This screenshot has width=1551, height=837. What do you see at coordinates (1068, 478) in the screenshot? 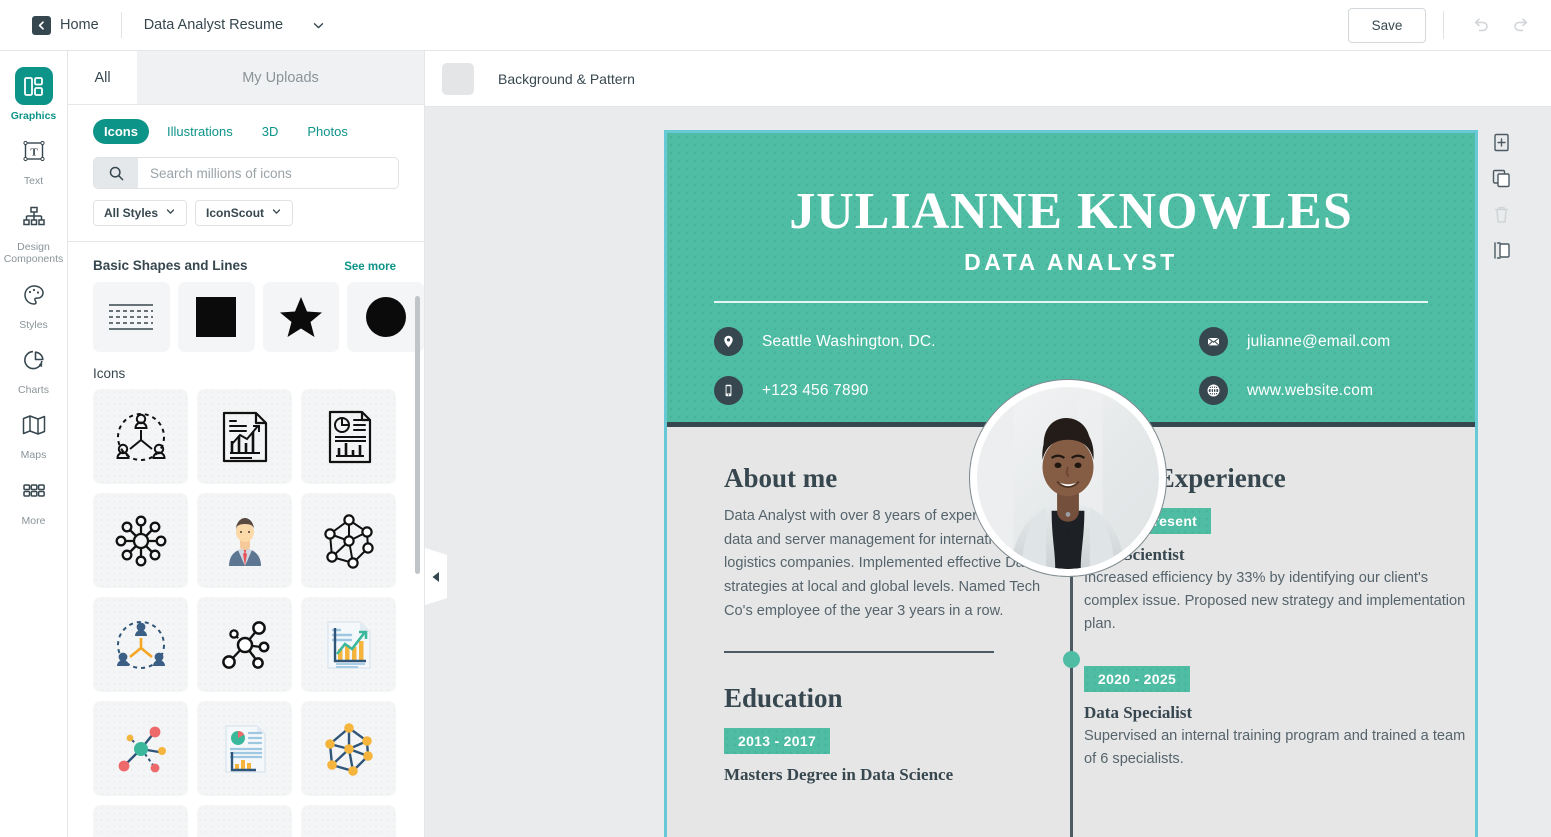
I see `avatar` at bounding box center [1068, 478].